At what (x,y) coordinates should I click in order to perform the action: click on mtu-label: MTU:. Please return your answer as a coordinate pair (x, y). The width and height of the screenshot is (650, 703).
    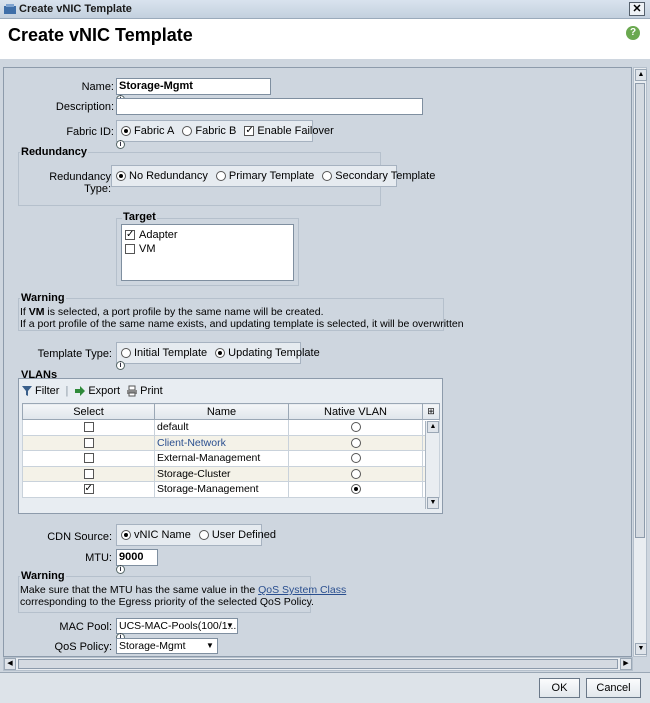
    Looking at the image, I should click on (98, 558).